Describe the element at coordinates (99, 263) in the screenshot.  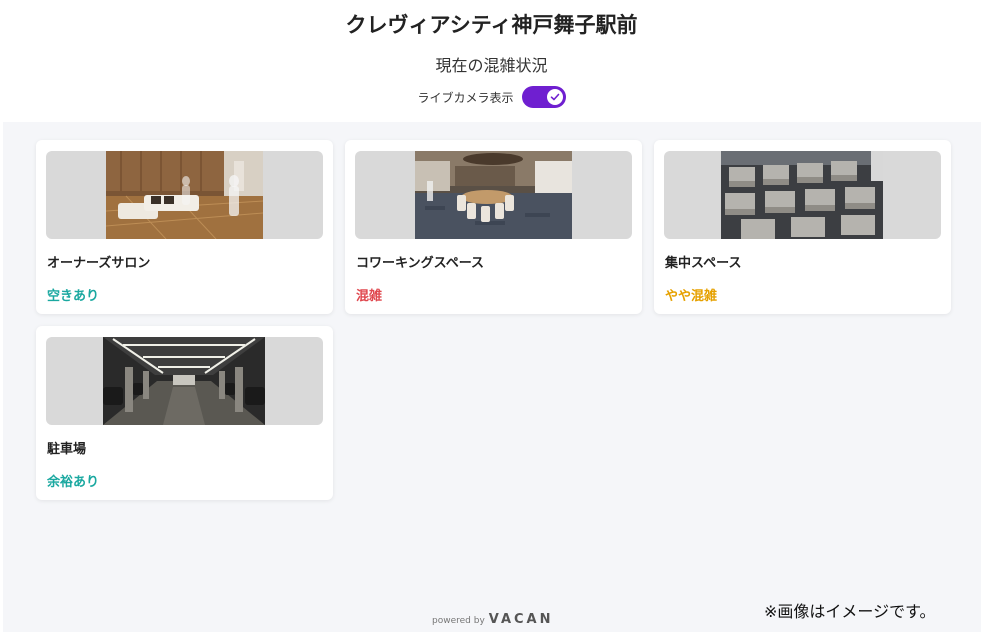
I see `facility-name: オーナーズサロン` at that location.